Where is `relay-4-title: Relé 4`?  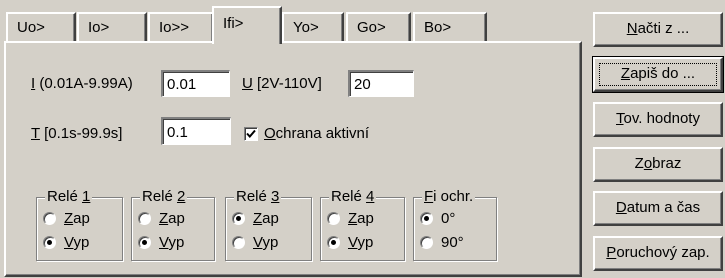
relay-4-title: Relé 4 is located at coordinates (353, 196).